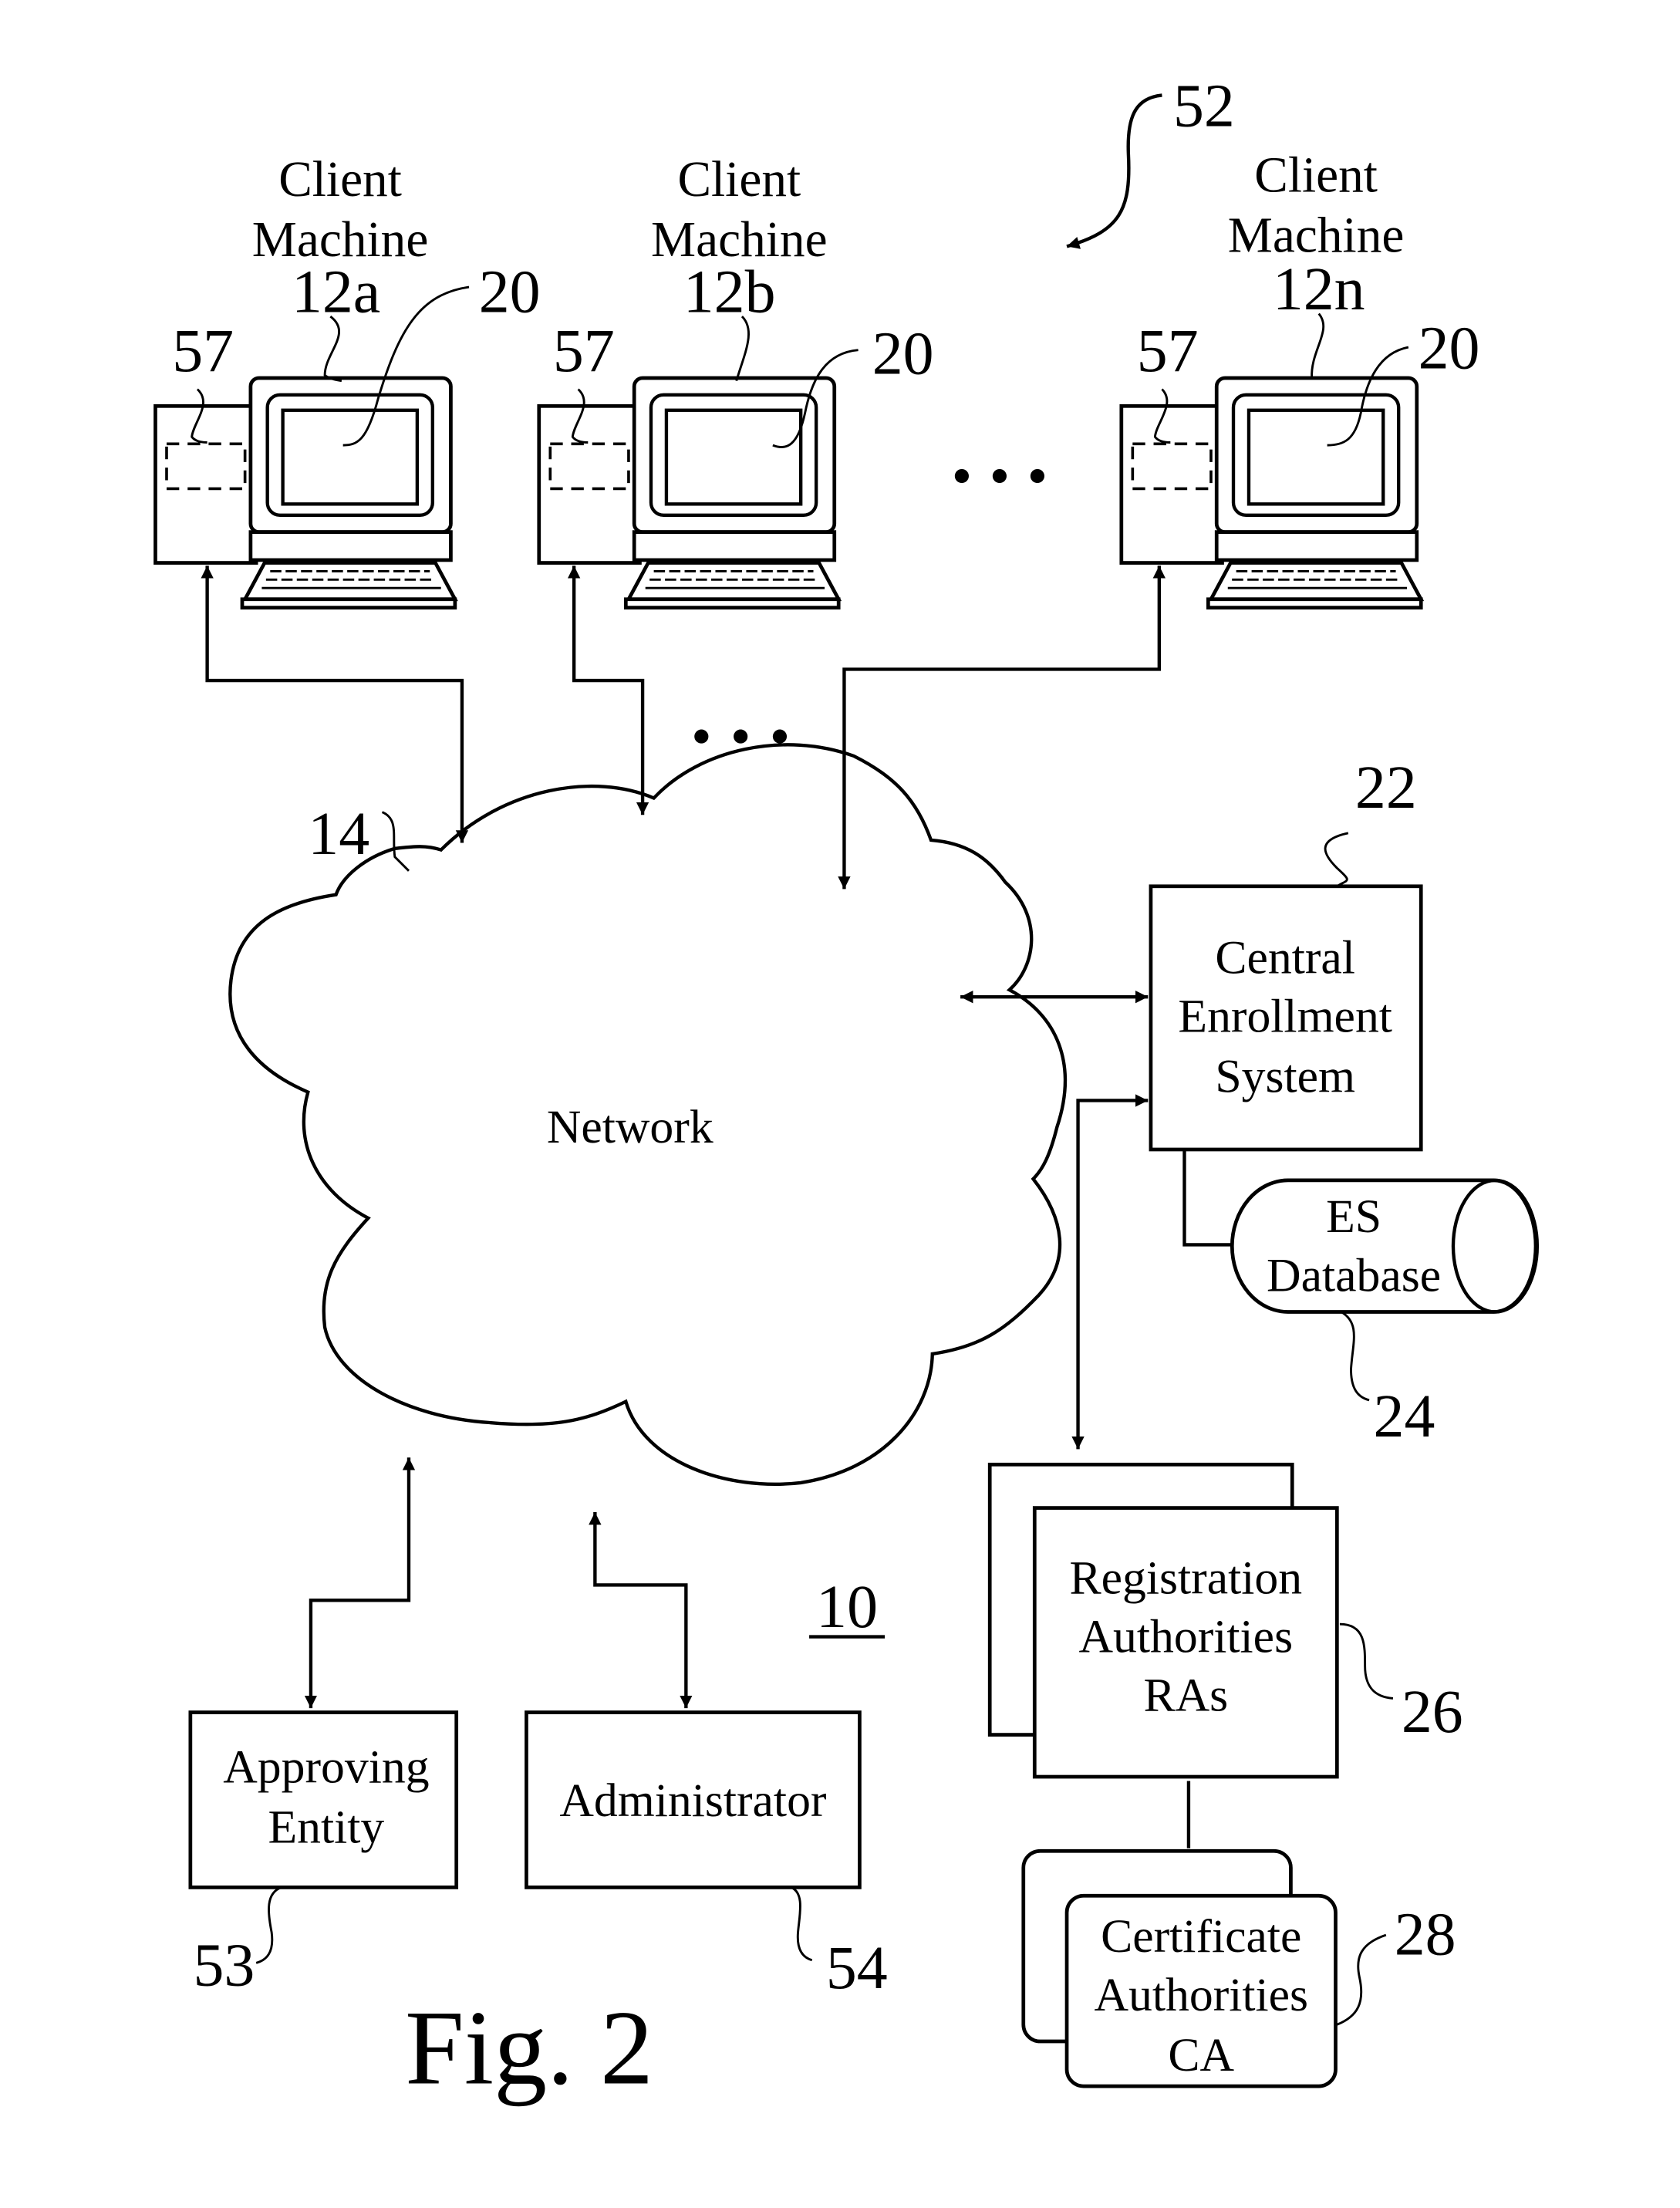 Image resolution: width=1680 pixels, height=2208 pixels. What do you see at coordinates (1201, 2055) in the screenshot?
I see `ca-line3: CA` at bounding box center [1201, 2055].